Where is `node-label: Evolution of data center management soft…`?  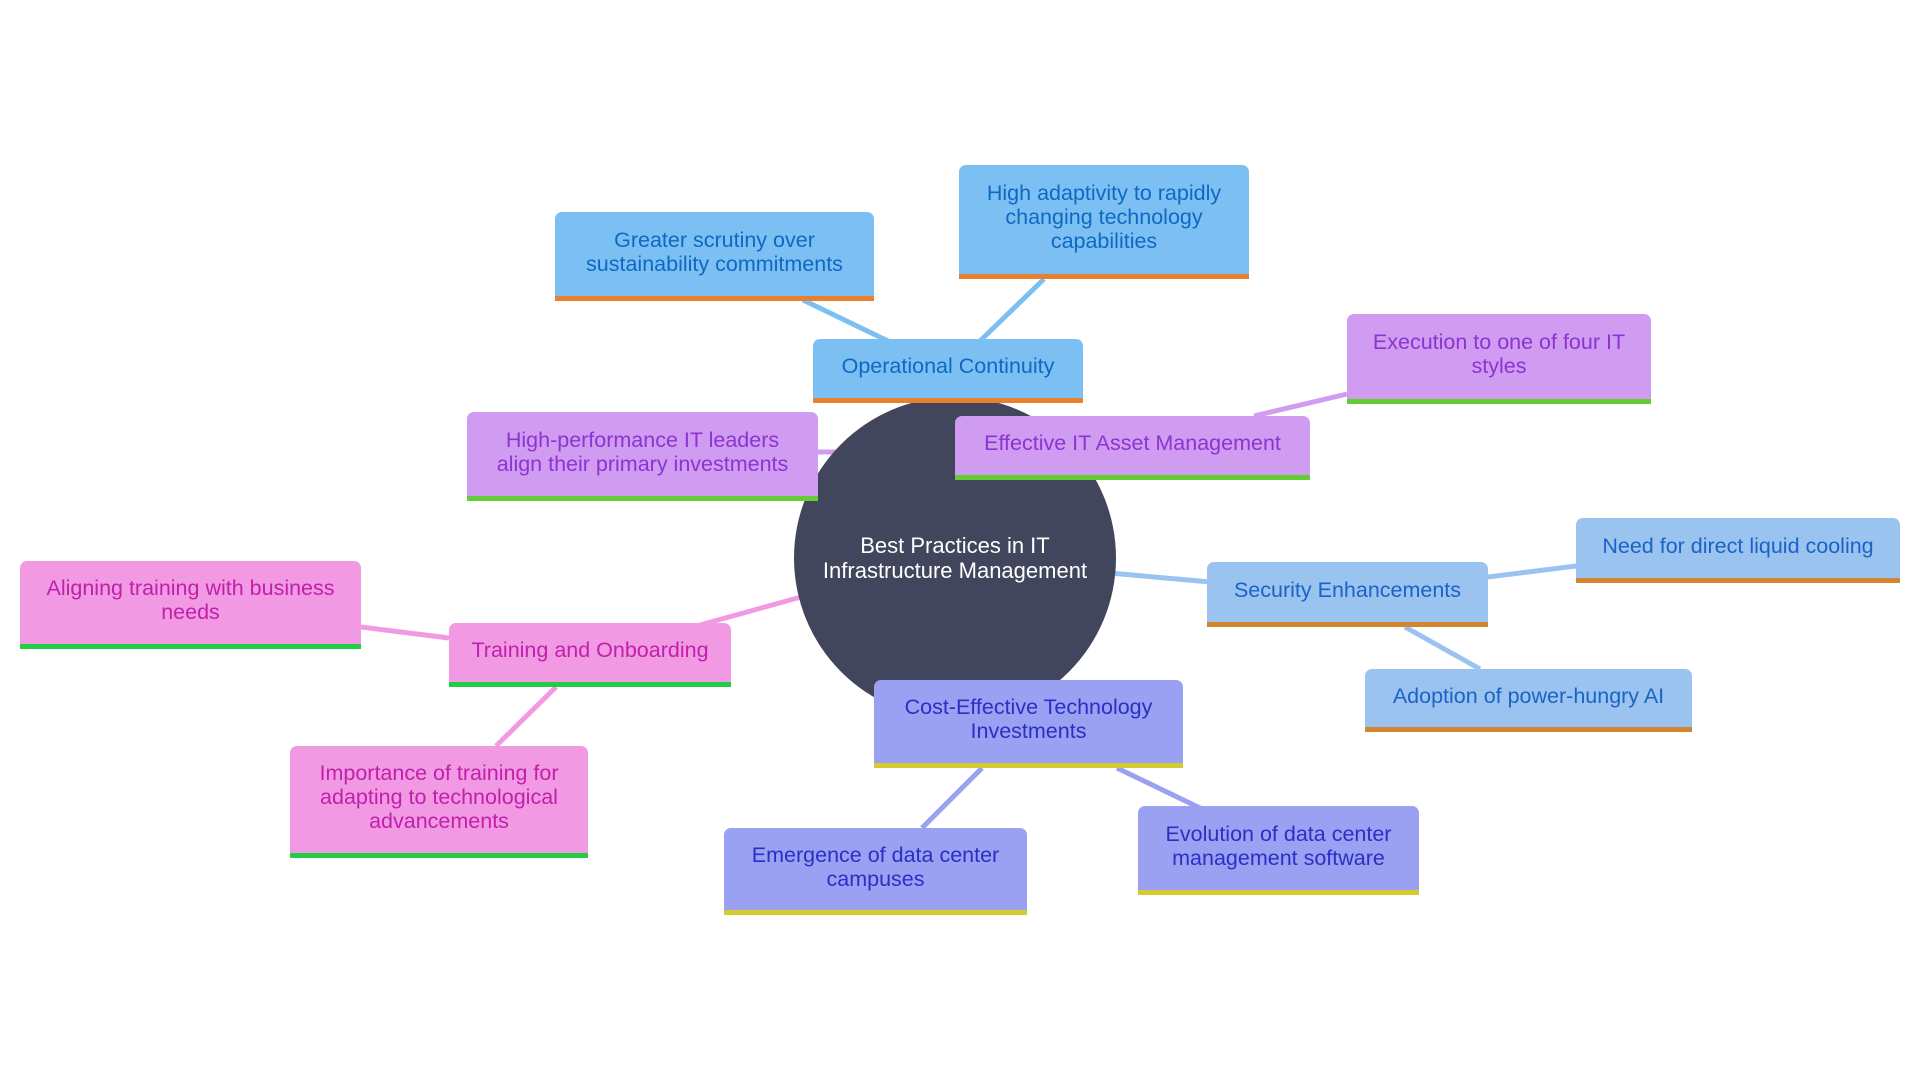 node-label: Evolution of data center management soft… is located at coordinates (1278, 845).